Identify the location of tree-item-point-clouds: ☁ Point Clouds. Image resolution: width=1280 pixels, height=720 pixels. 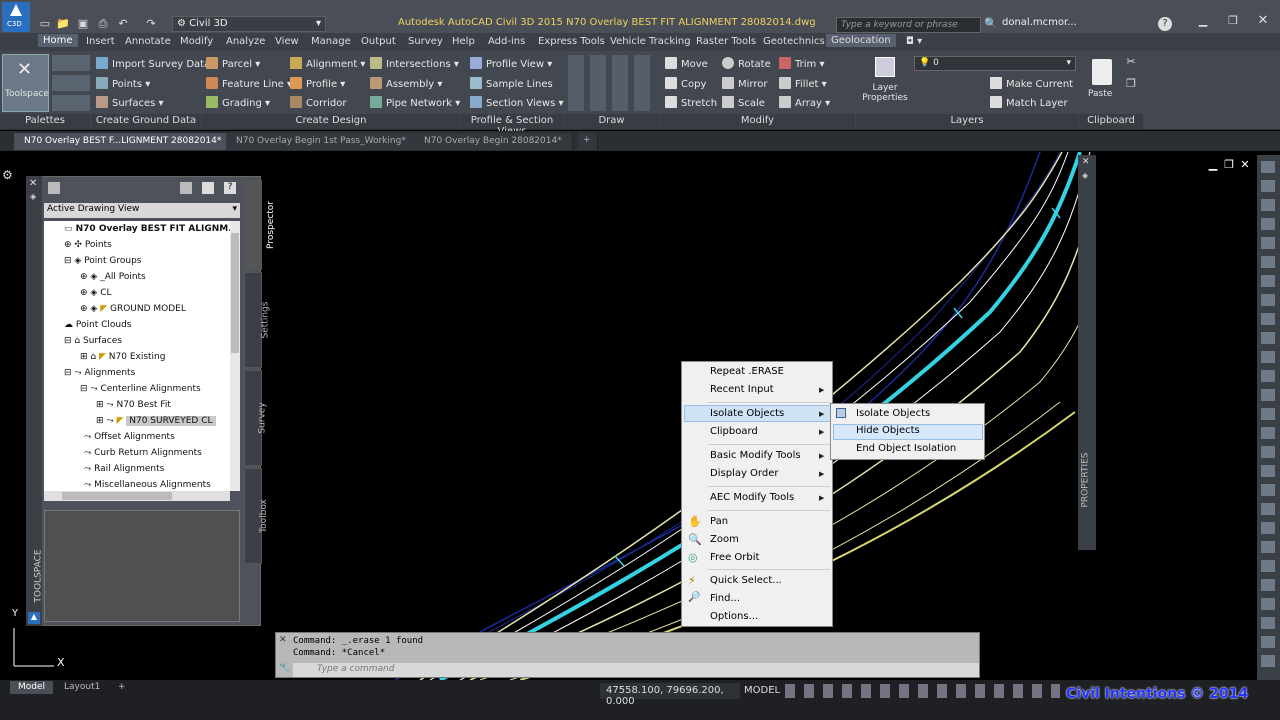
(97, 325).